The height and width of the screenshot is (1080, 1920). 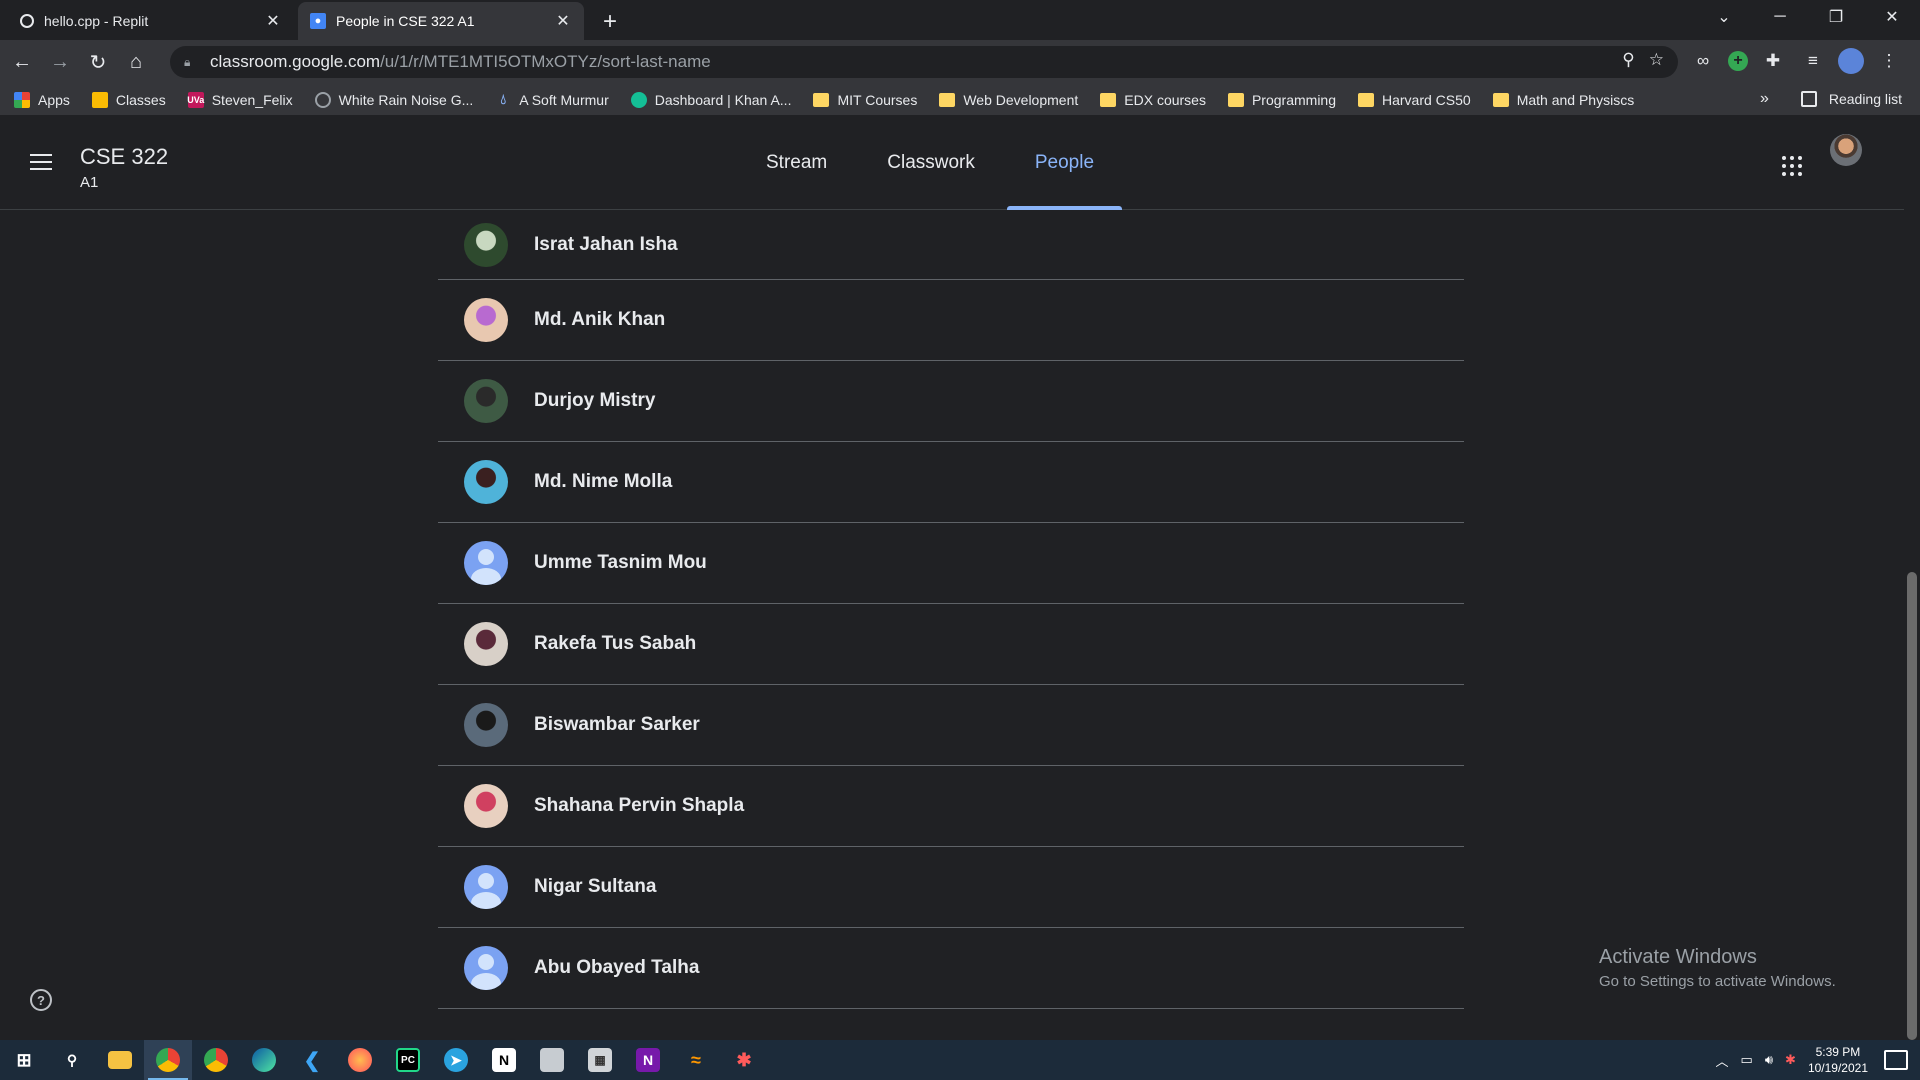 I want to click on notion-icon: N, so click(x=504, y=1060).